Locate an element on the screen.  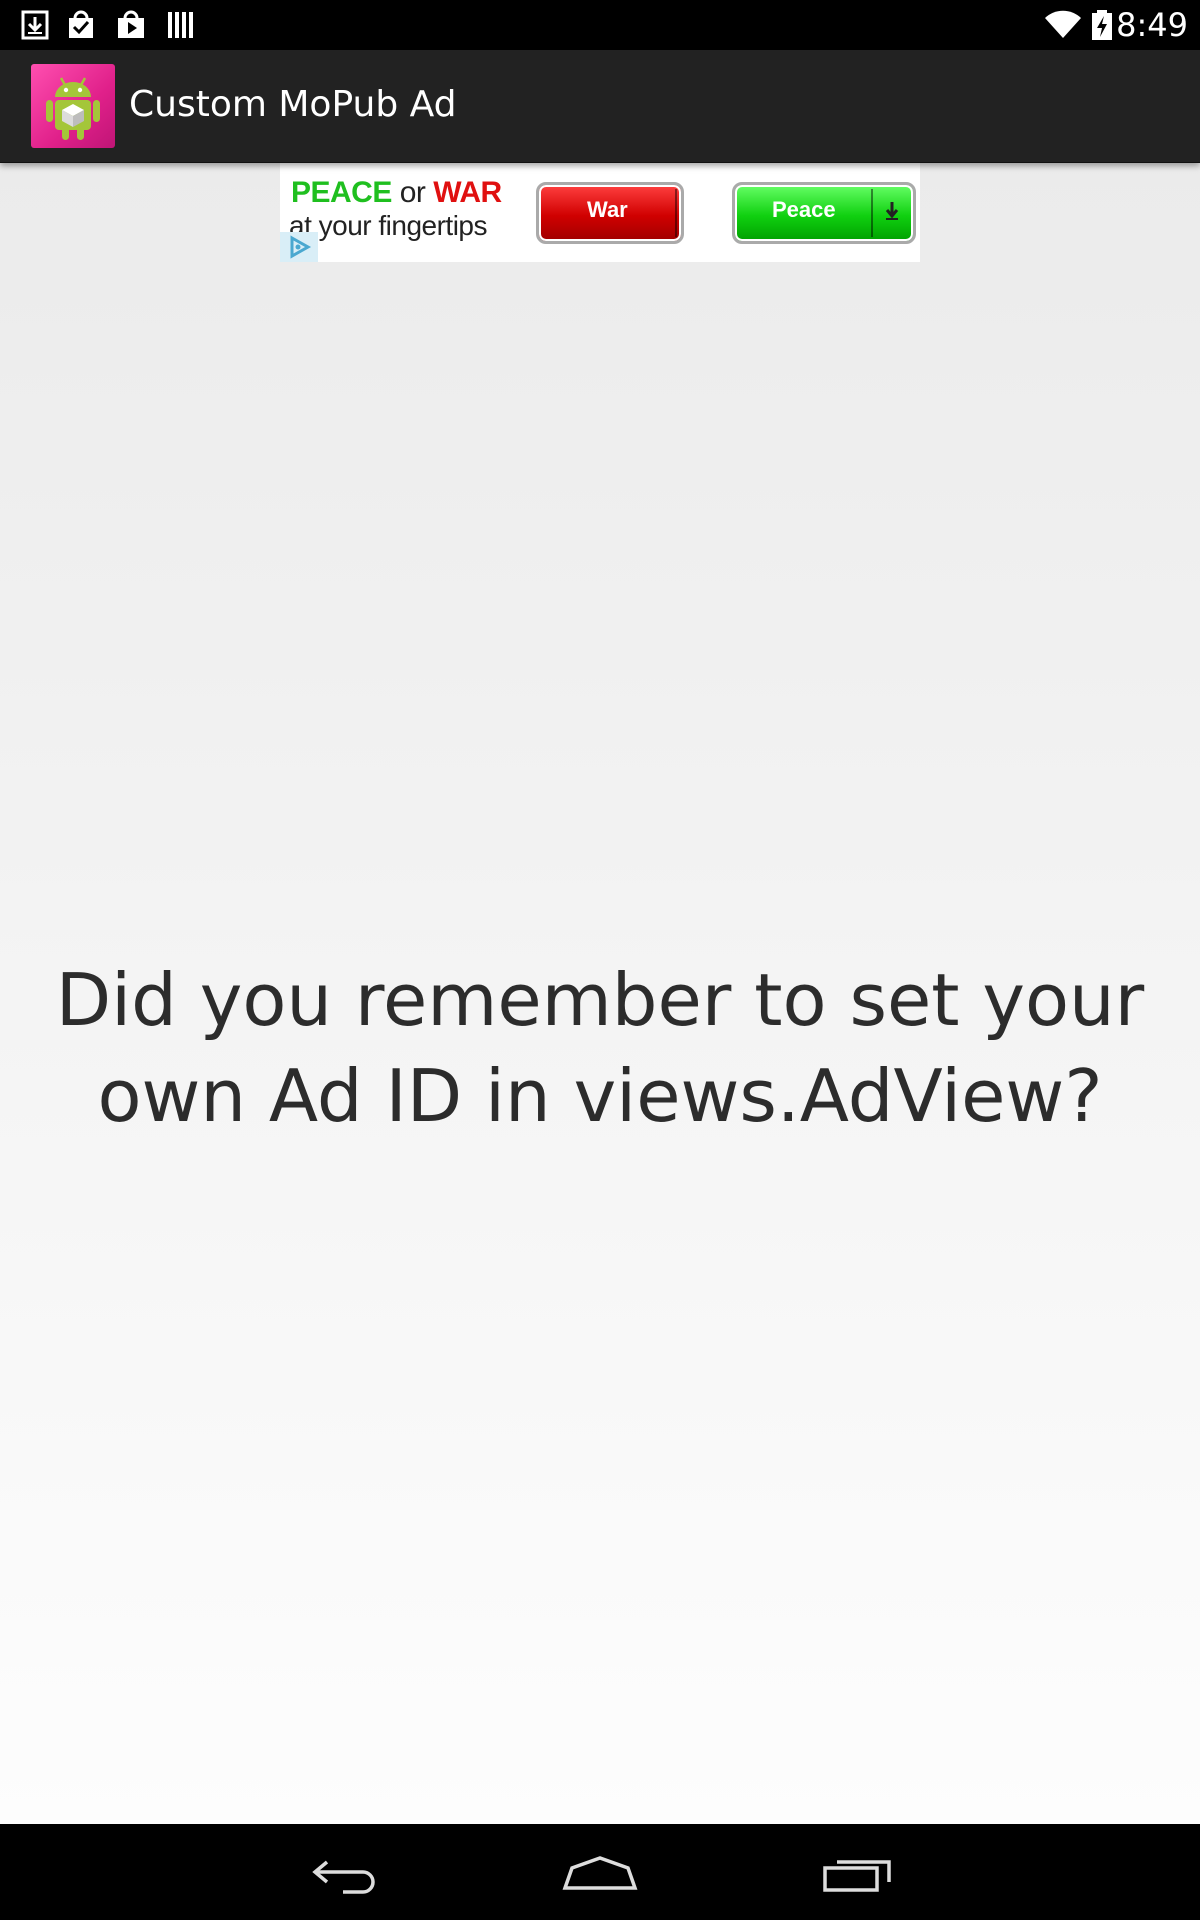
home-icon is located at coordinates (600, 1872).